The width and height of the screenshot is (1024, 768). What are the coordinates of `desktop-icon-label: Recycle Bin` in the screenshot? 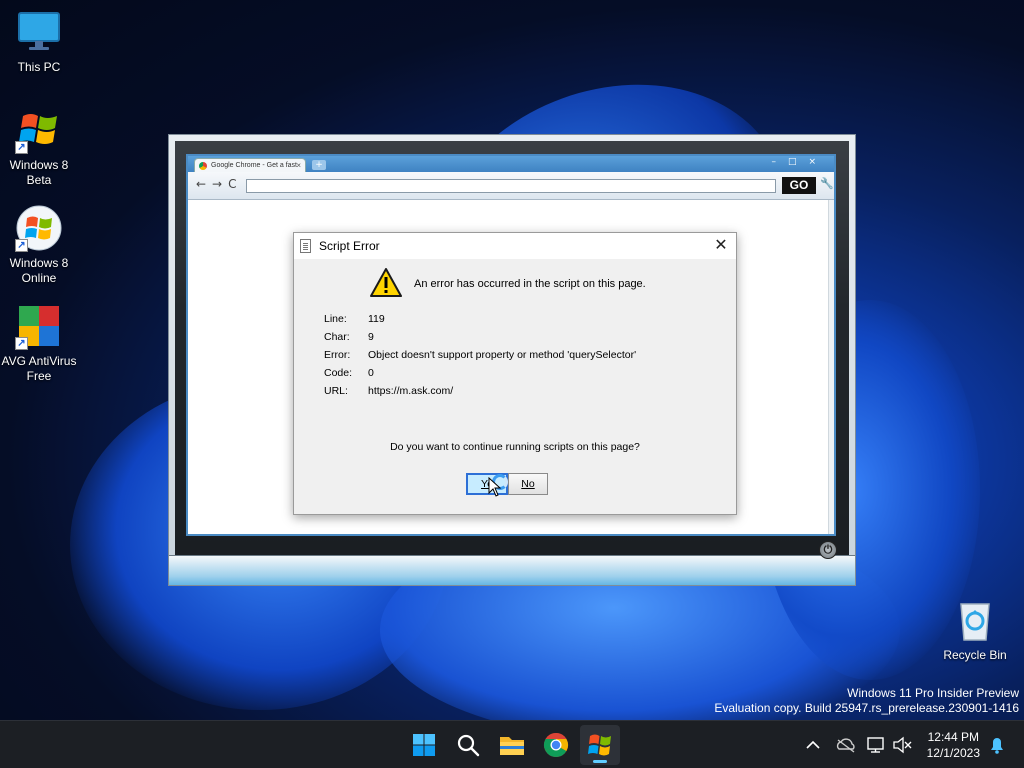 It's located at (975, 655).